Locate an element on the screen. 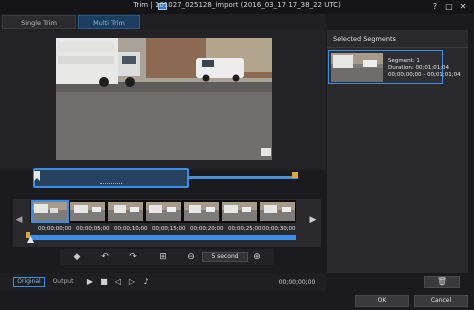 Image resolution: width=474 pixels, height=310 pixels. cancel-button: Cancel is located at coordinates (441, 301).